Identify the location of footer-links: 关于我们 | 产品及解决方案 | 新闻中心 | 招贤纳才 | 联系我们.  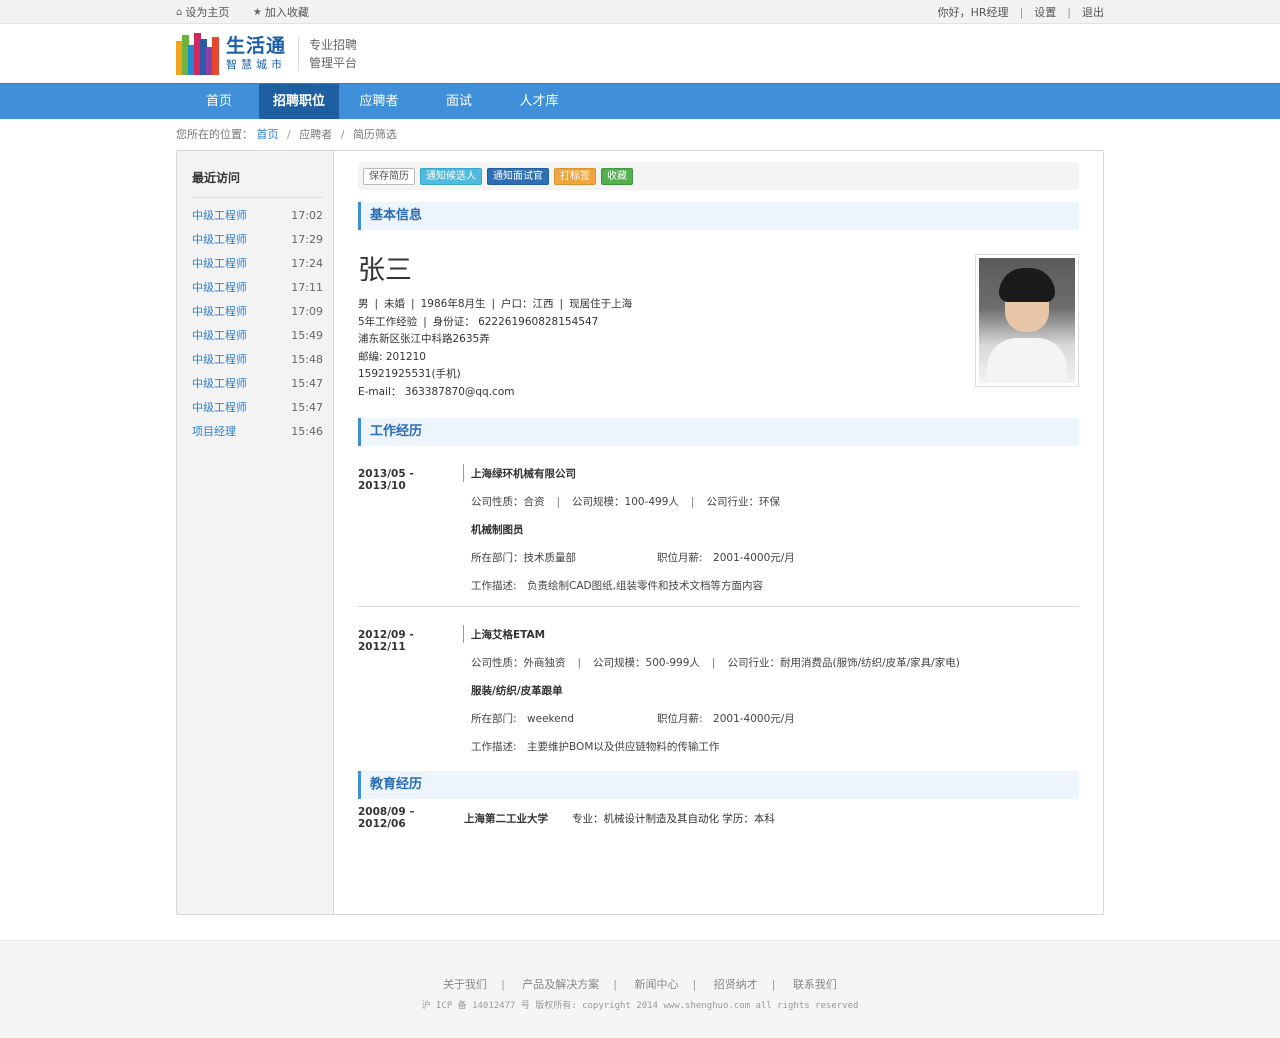
(640, 984).